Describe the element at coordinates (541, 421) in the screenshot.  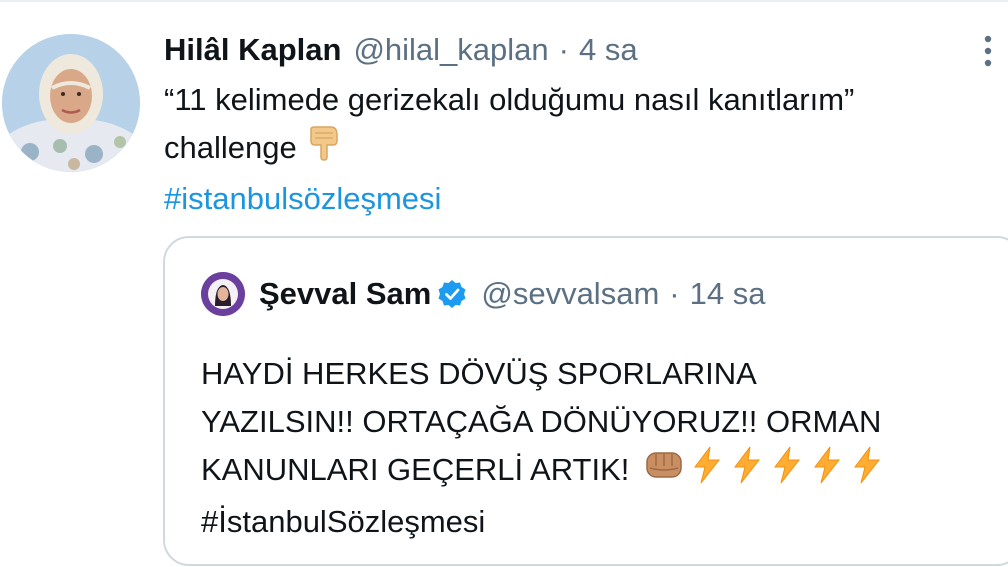
I see `quote-text-line-2: YAZILSIN!! ORTAÇAĞA DÖNÜYORUZ!! ORMAN` at that location.